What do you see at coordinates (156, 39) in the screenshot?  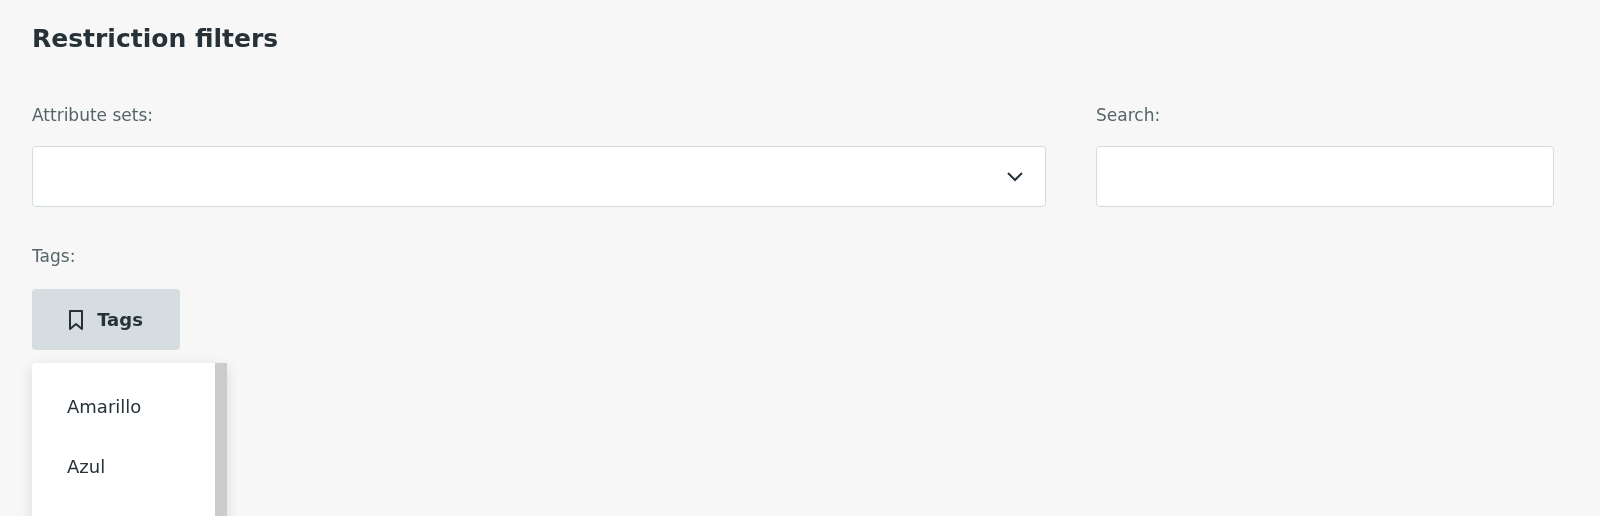 I see `page-title: Restriction filters` at bounding box center [156, 39].